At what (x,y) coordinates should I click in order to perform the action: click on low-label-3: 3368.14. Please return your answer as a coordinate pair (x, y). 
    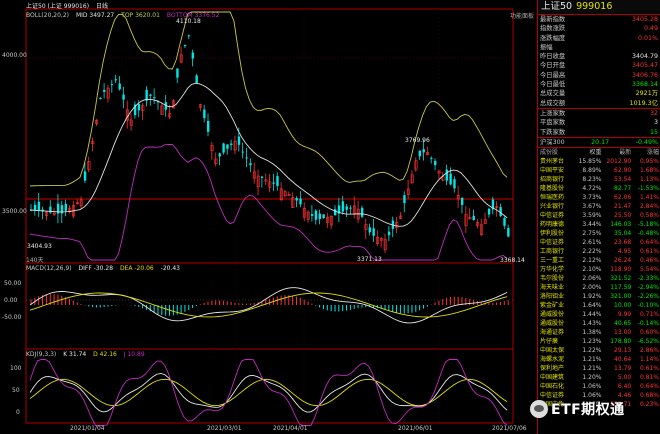
    Looking at the image, I should click on (512, 260).